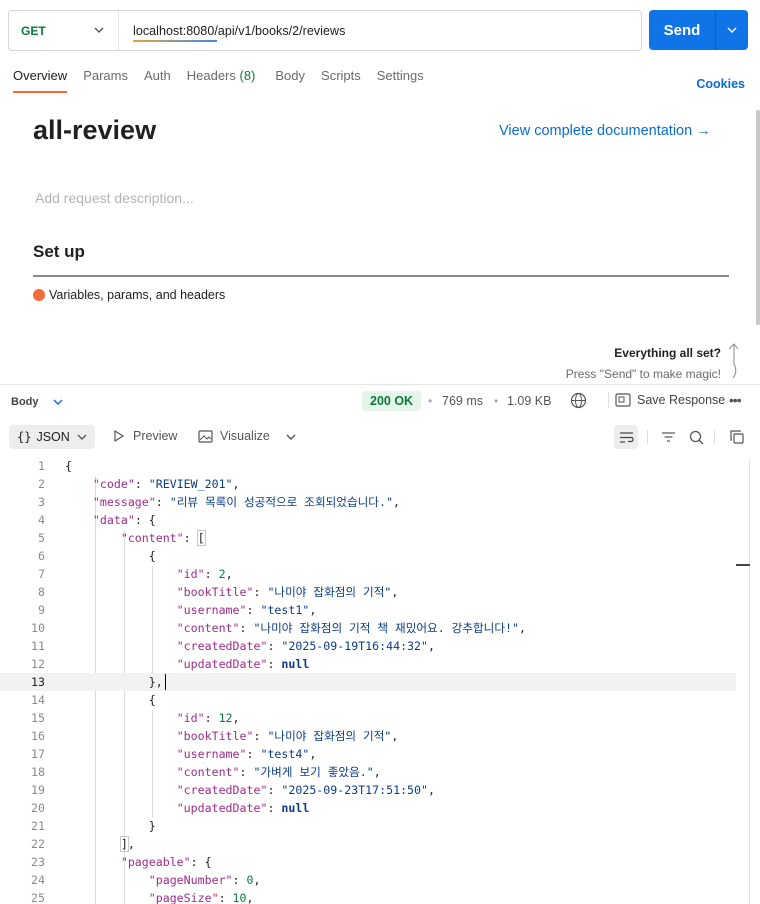 This screenshot has height=904, width=760. Describe the element at coordinates (39, 295) in the screenshot. I see `status-dot-icon` at that location.